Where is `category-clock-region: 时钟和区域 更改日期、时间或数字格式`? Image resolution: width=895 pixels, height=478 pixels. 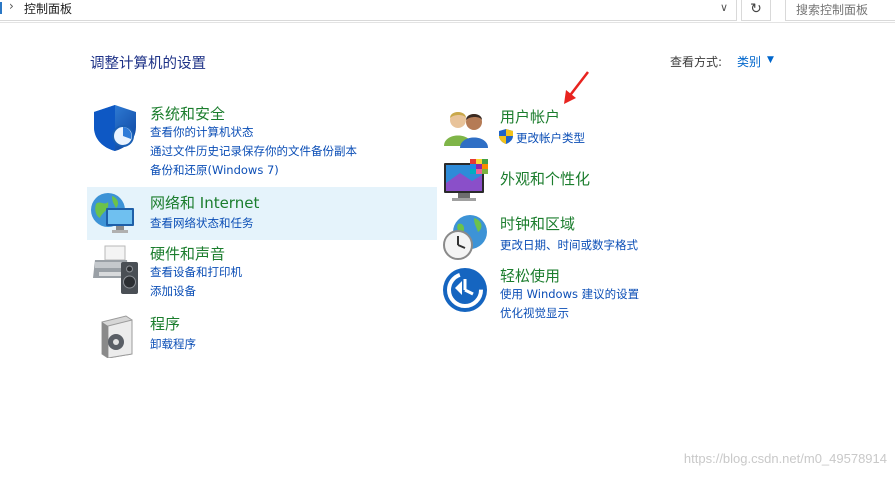 category-clock-region: 时钟和区域 更改日期、时间或数字格式 is located at coordinates (590, 237).